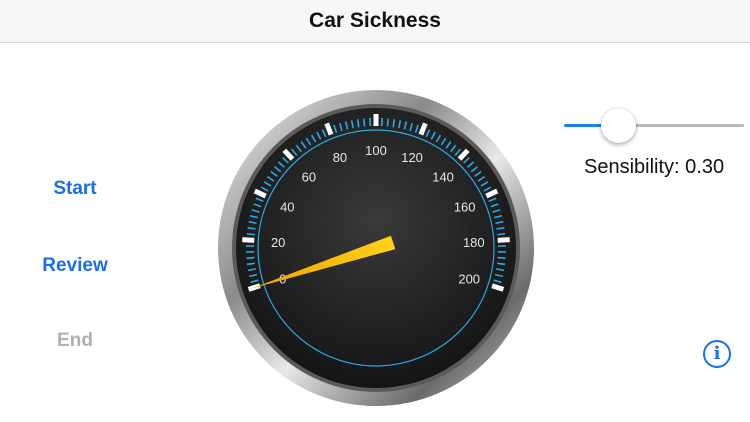  What do you see at coordinates (287, 206) in the screenshot?
I see `gauge-tick-label: 40` at bounding box center [287, 206].